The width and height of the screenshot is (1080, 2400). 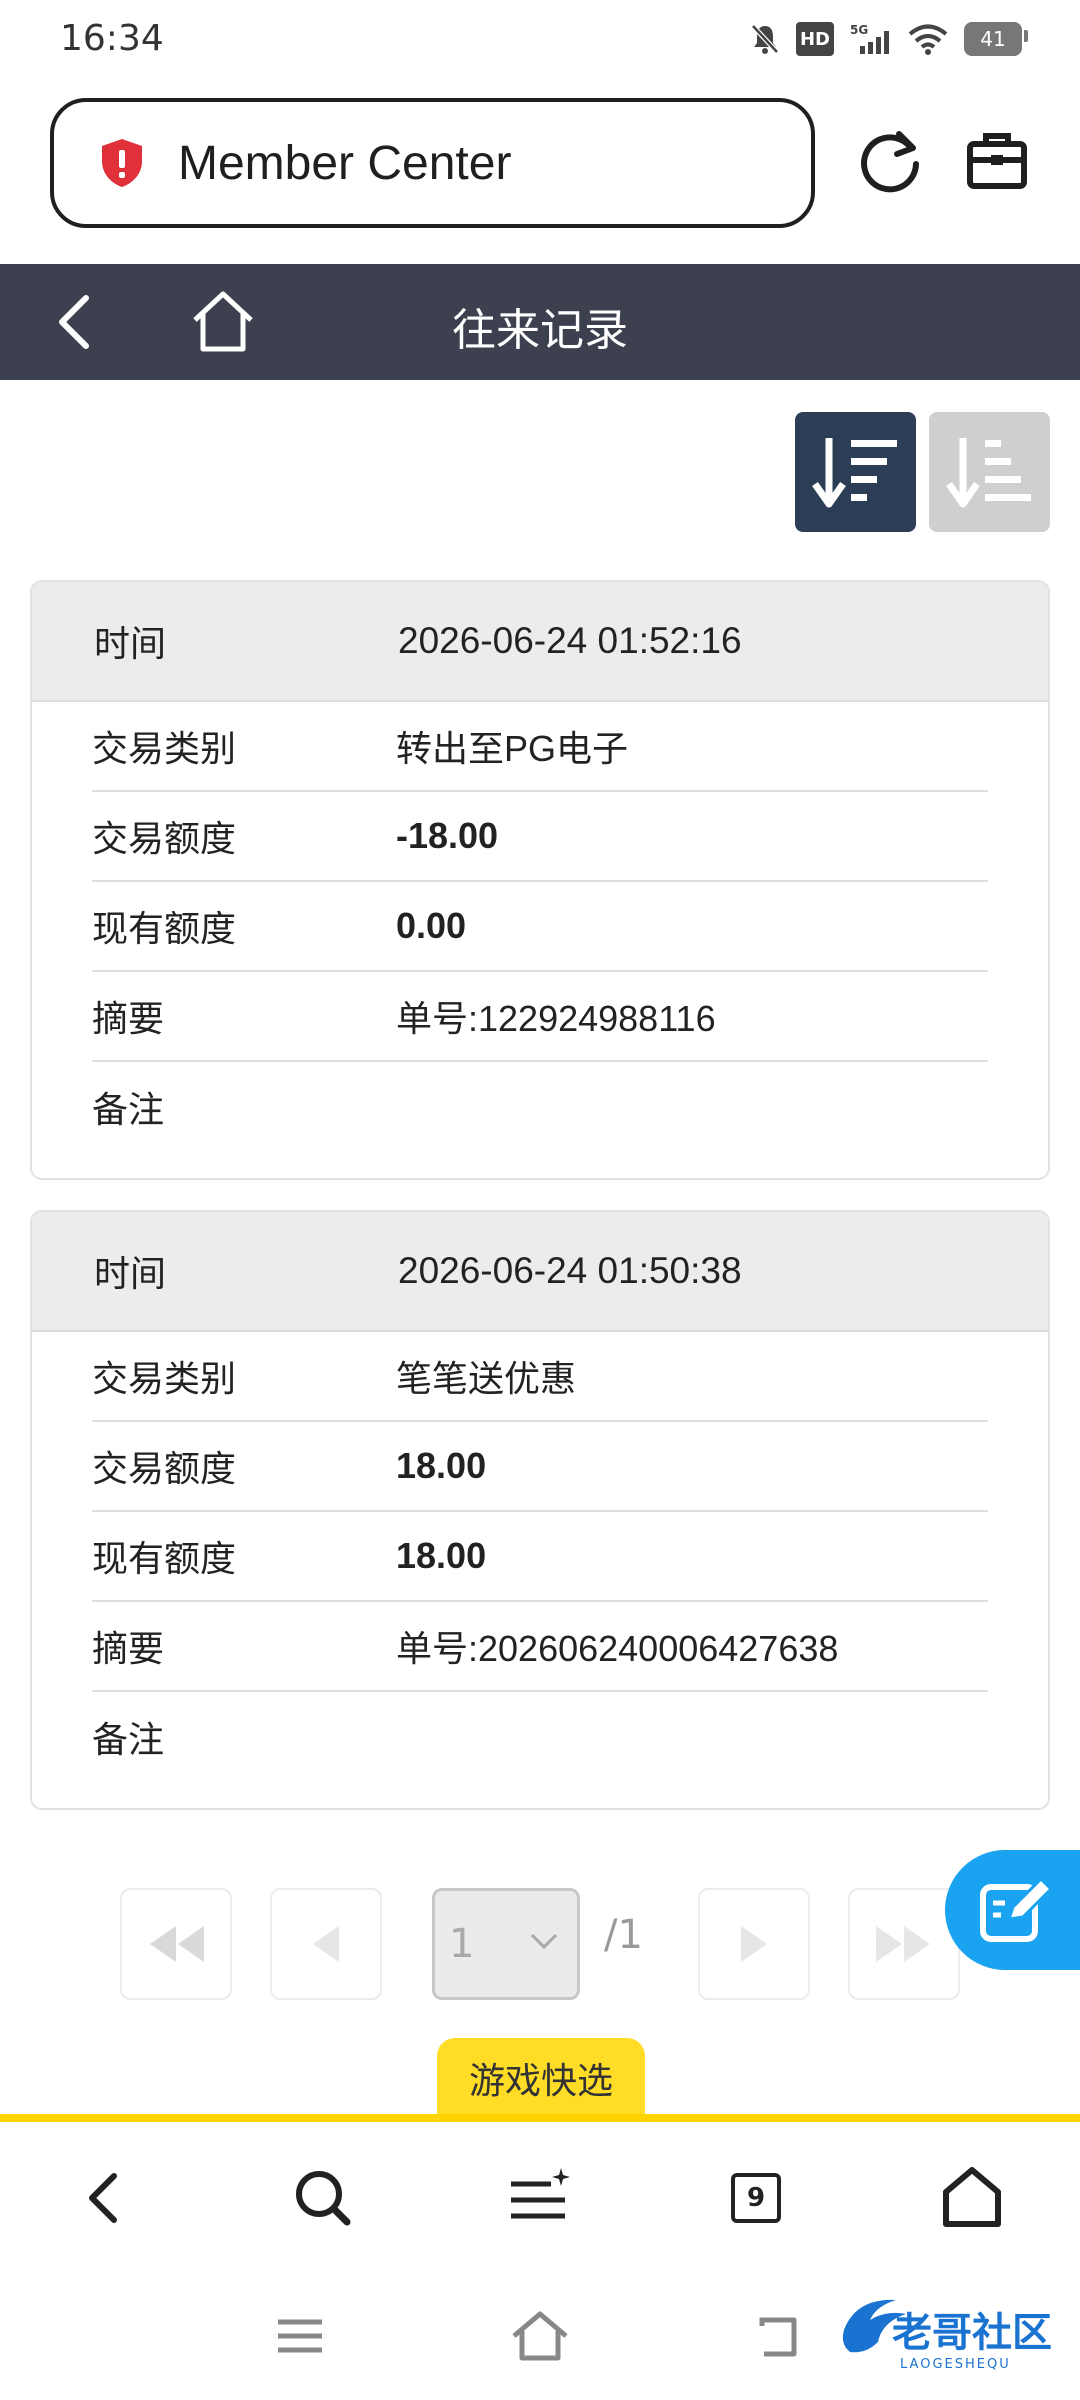 I want to click on page-title: 往来记录, so click(x=540, y=330).